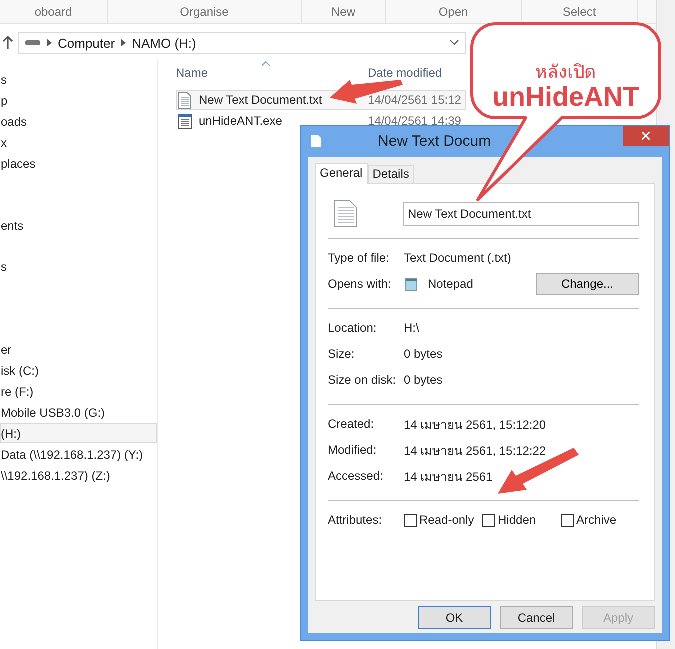 Image resolution: width=675 pixels, height=649 pixels. I want to click on checkbox-label: Hidden, so click(517, 520).